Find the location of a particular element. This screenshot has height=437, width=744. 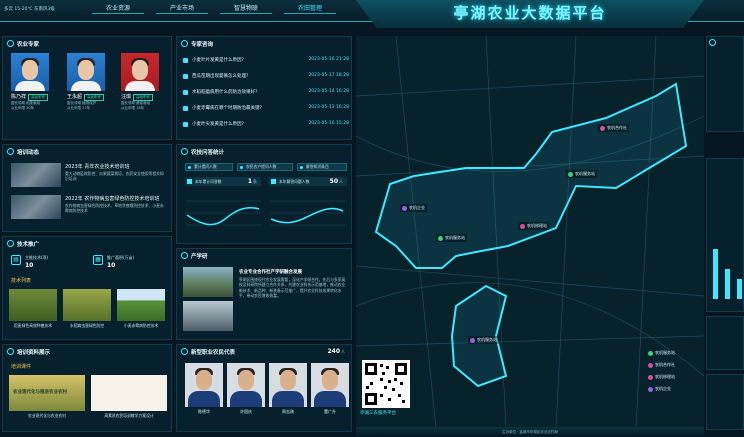

legend-text: 农机服务站 is located at coordinates (665, 352).